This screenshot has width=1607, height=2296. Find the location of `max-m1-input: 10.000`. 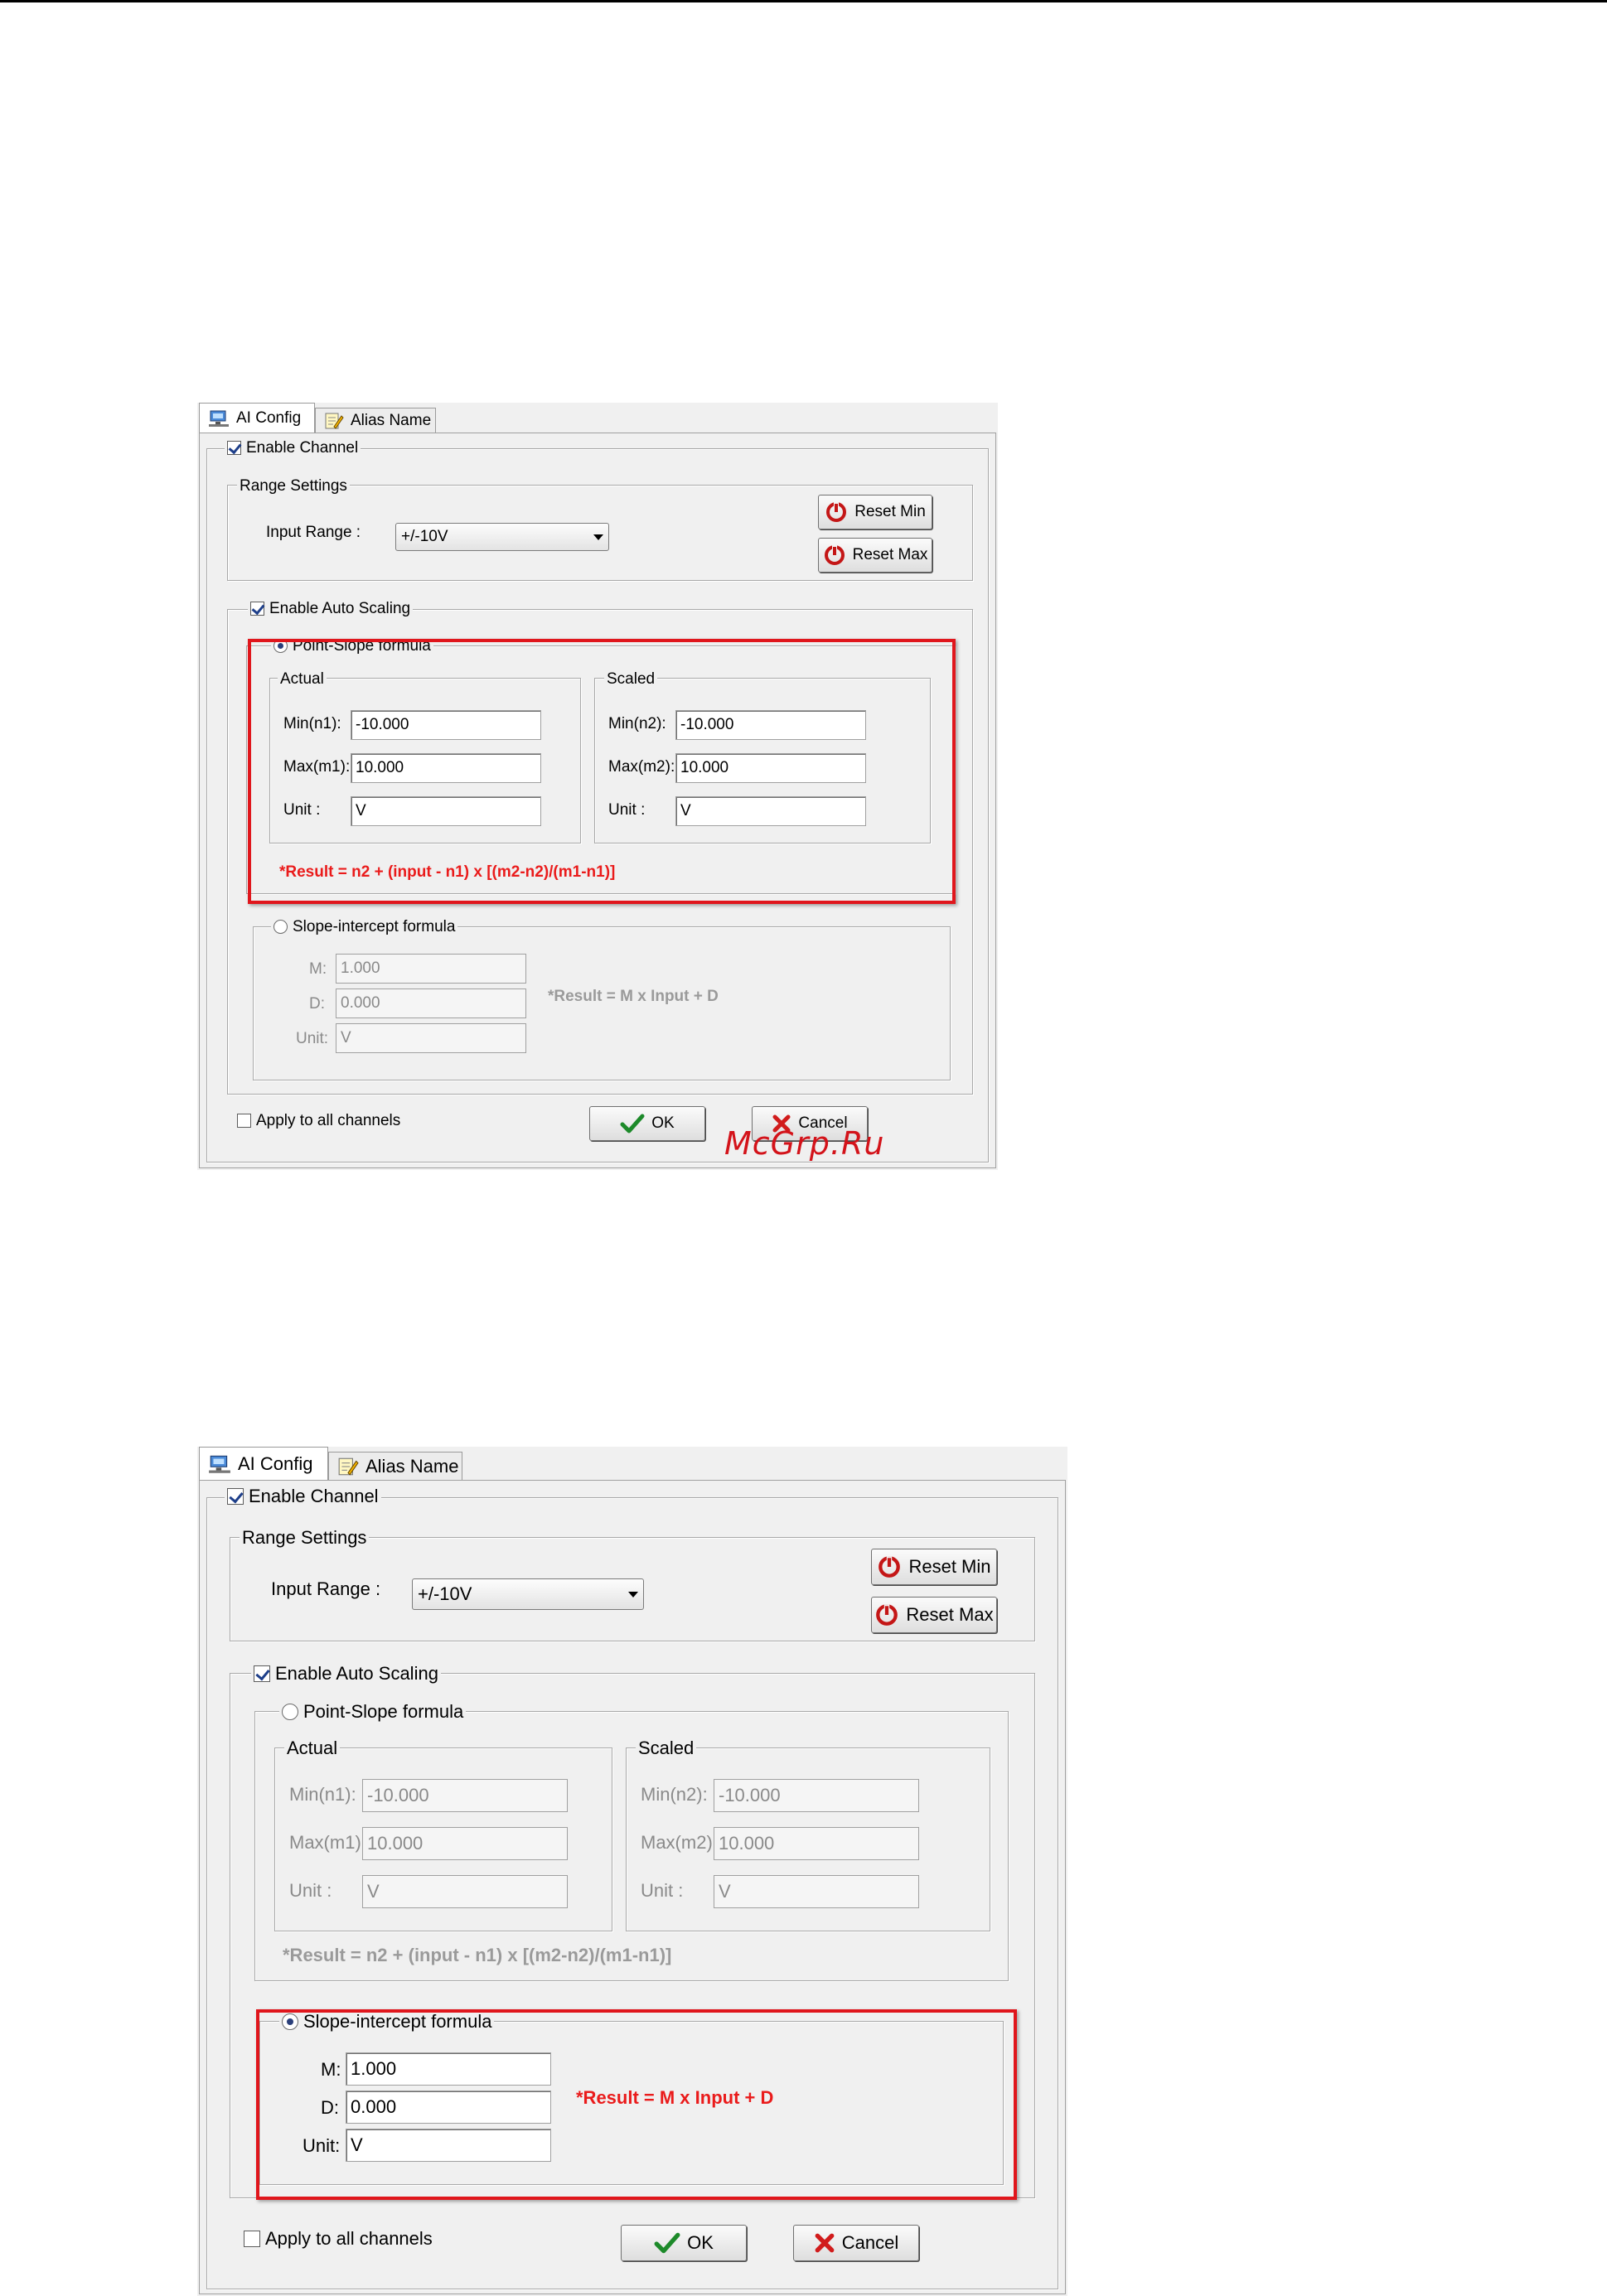

max-m1-input: 10.000 is located at coordinates (465, 1844).